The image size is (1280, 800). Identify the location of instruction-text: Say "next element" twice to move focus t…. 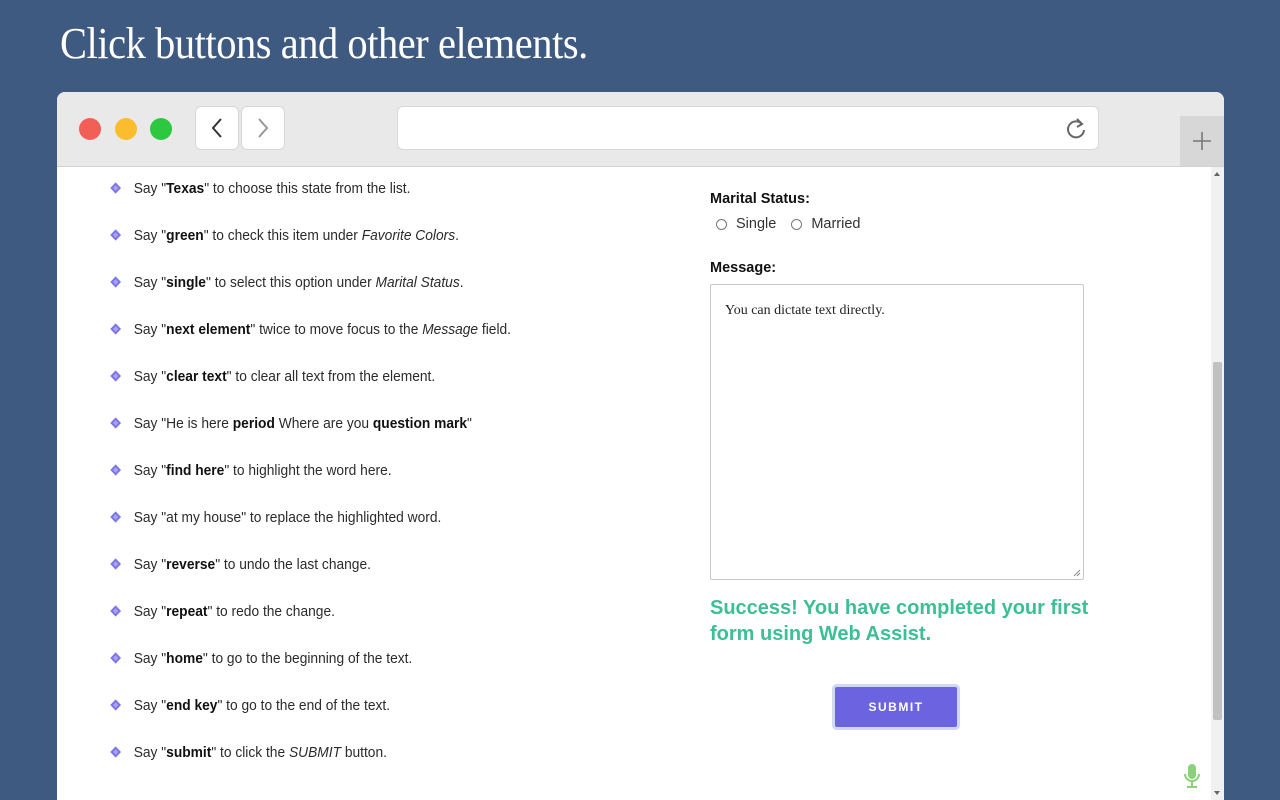
(322, 330).